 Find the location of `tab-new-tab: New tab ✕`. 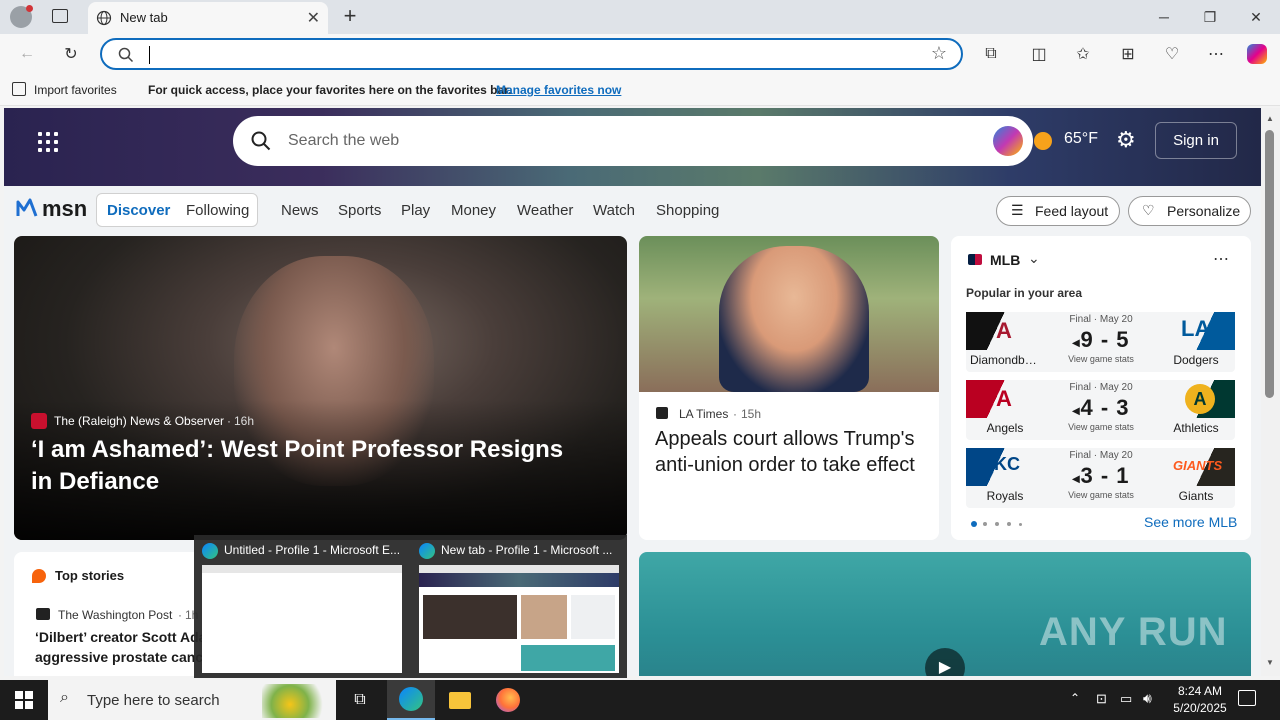

tab-new-tab: New tab ✕ is located at coordinates (208, 18).